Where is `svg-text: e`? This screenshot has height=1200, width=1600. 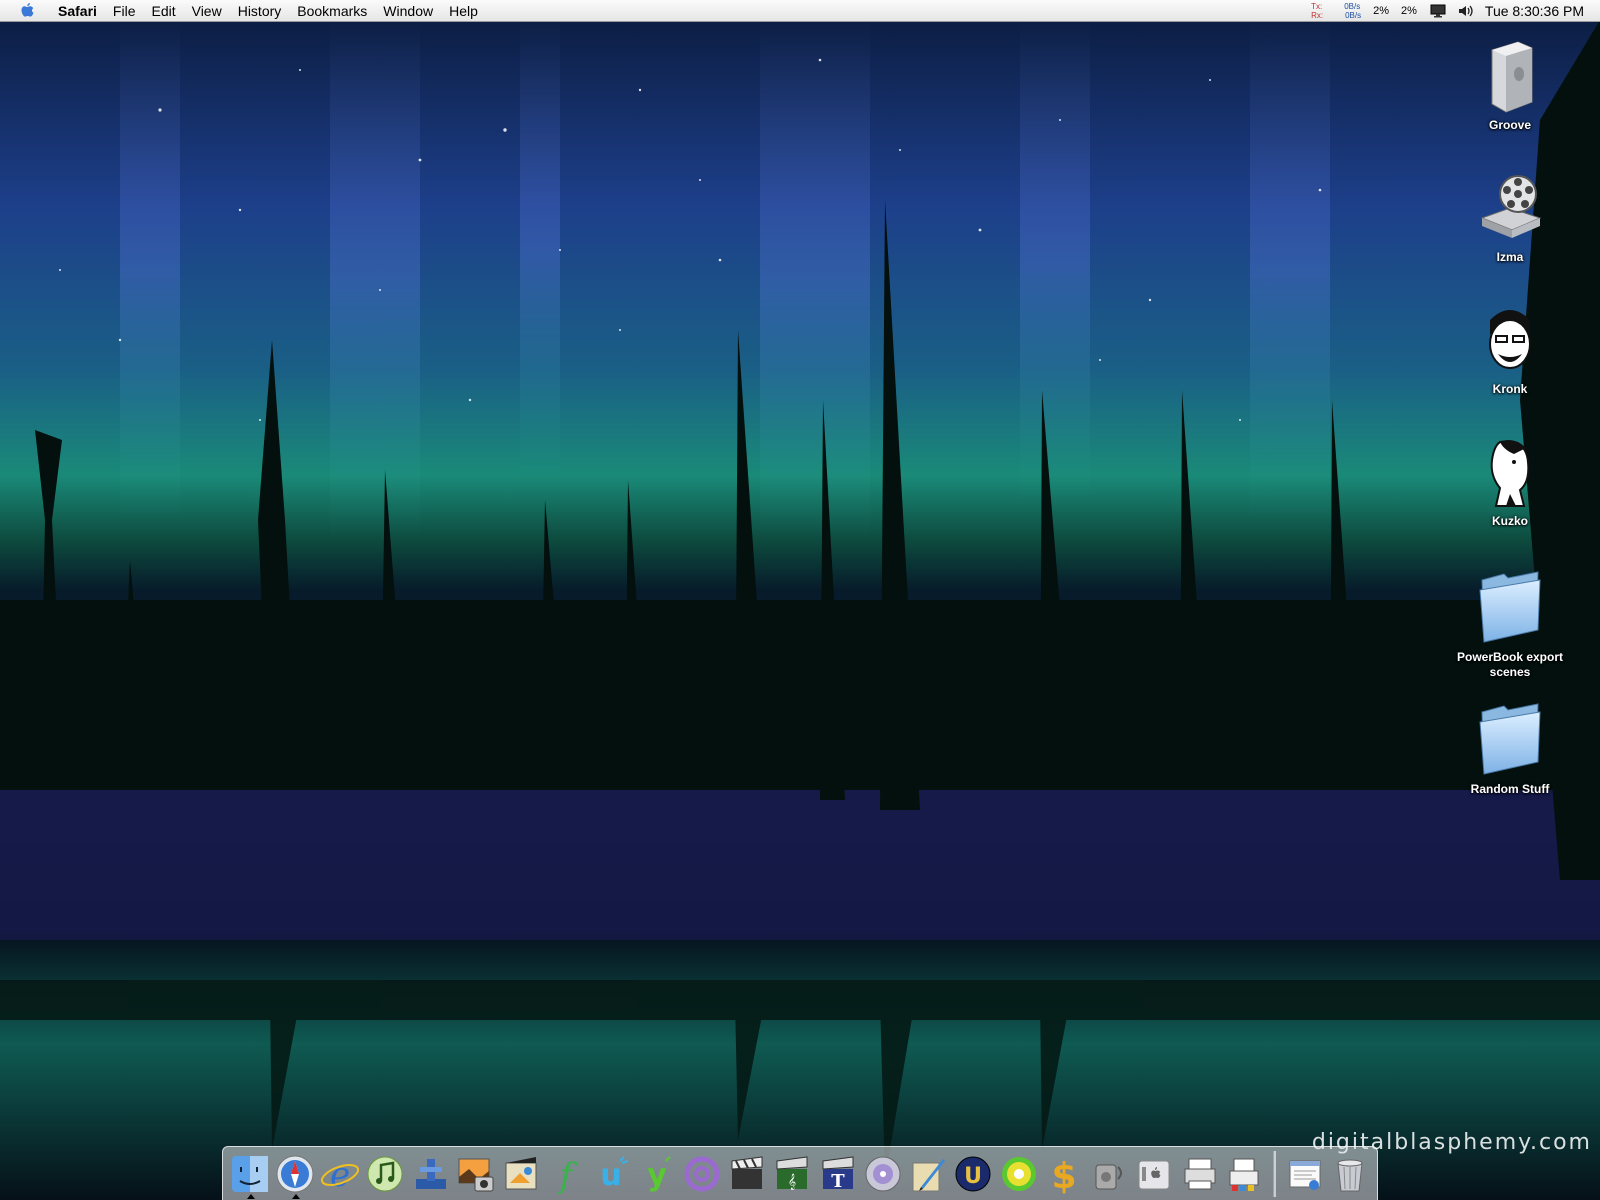
svg-text: e is located at coordinates (340, 1175).